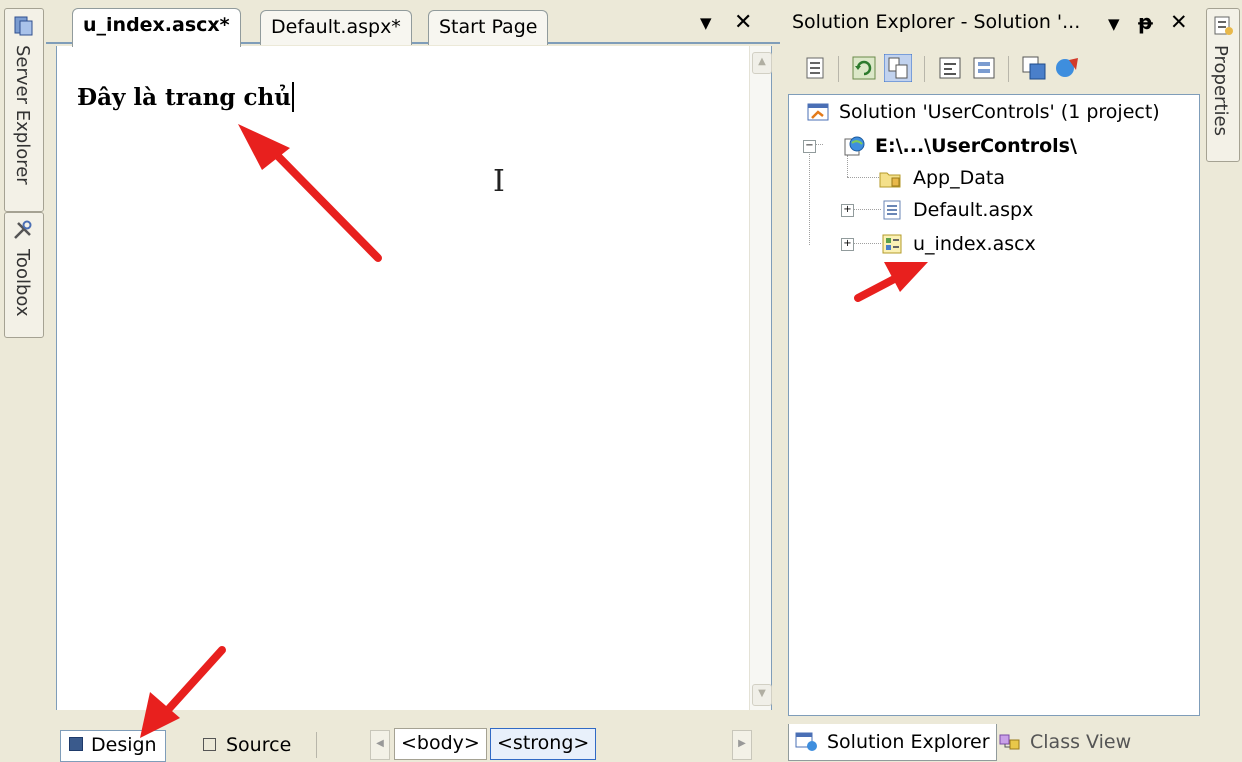 The height and width of the screenshot is (762, 1242). I want to click on u-index-ascx-label: u_index.ascx, so click(974, 244).